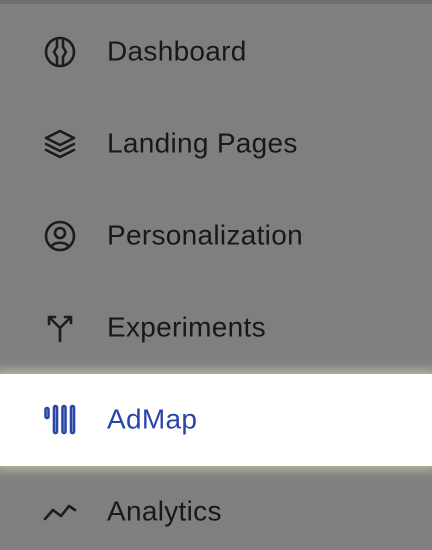  Describe the element at coordinates (60, 236) in the screenshot. I see `user-circle-icon` at that location.